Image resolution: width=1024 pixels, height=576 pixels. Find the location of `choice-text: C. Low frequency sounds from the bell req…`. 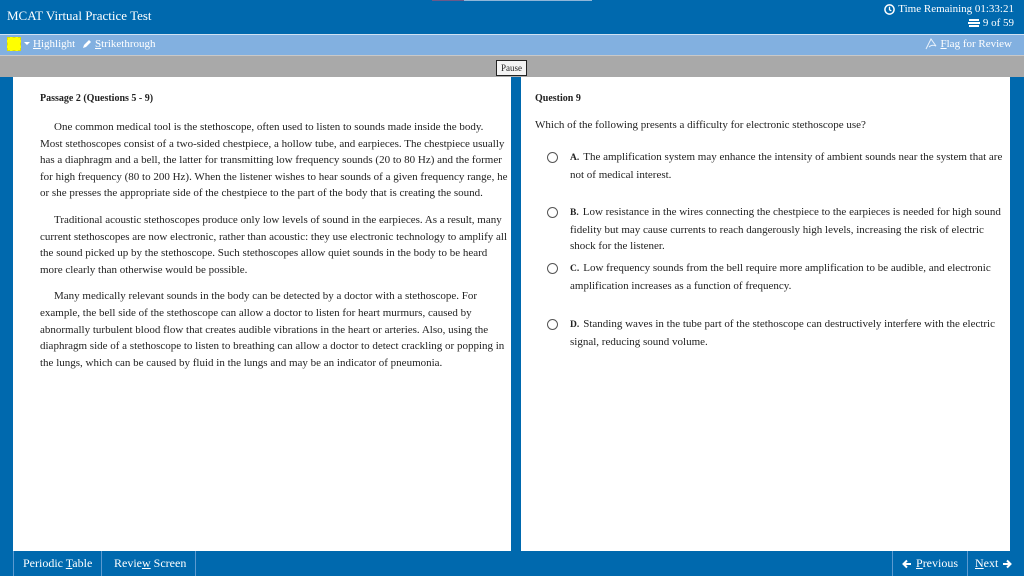

choice-text: C. Low frequency sounds from the bell req… is located at coordinates (790, 277).